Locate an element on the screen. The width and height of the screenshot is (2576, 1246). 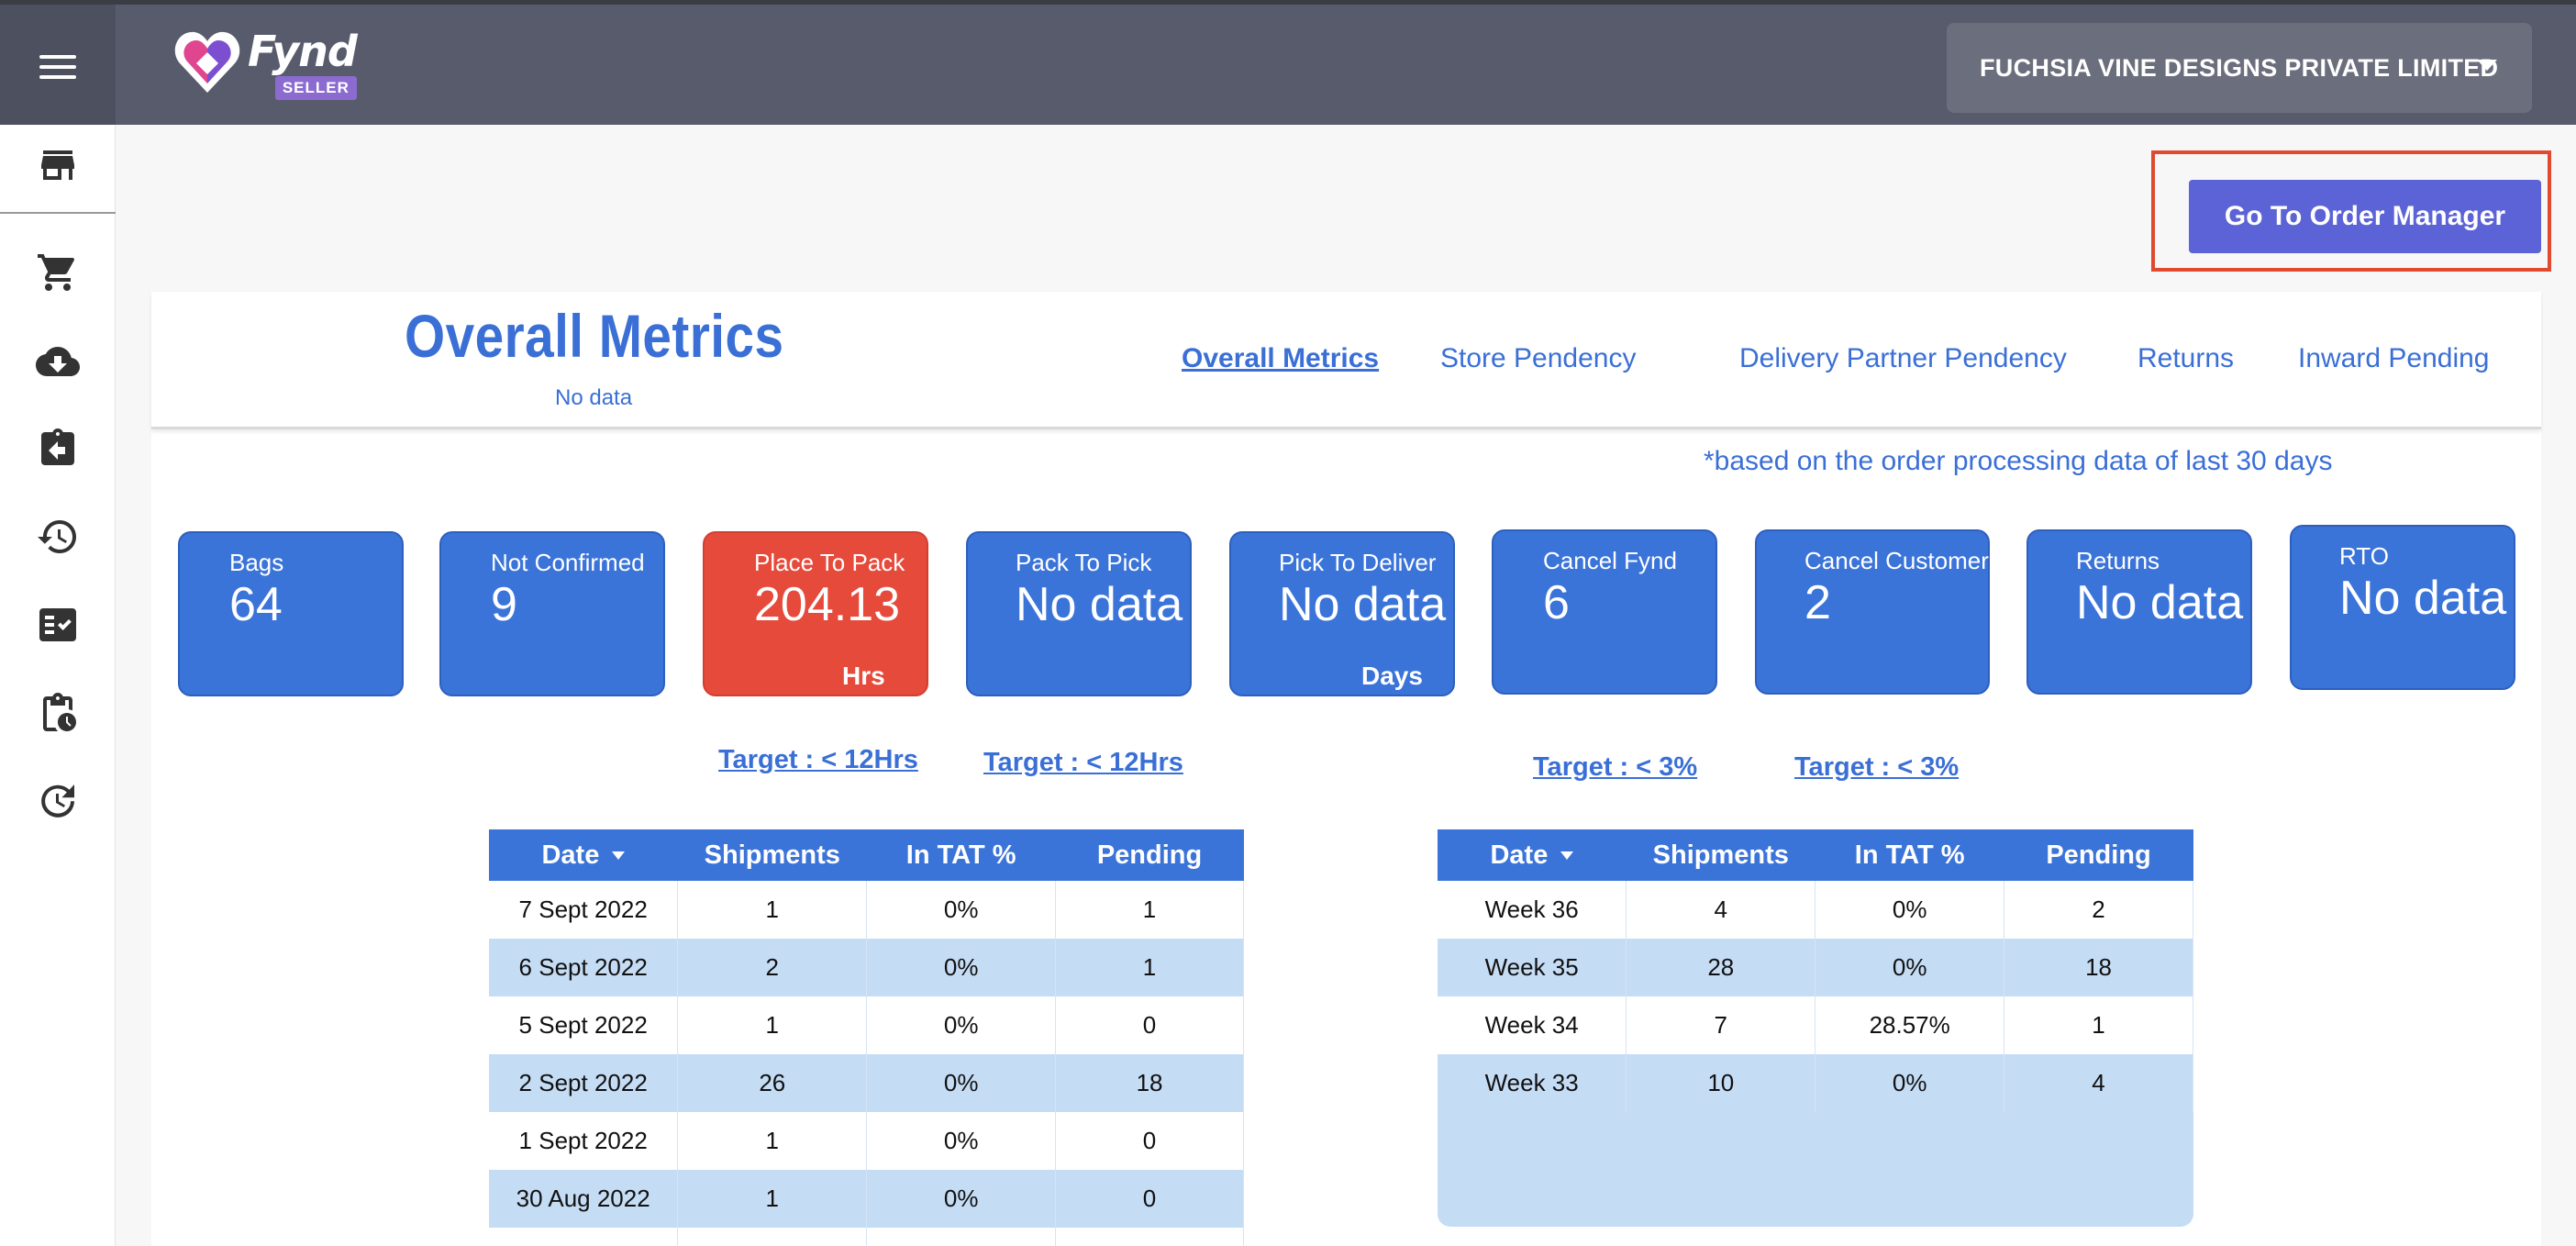
chevron-down-icon is located at coordinates (2487, 65).